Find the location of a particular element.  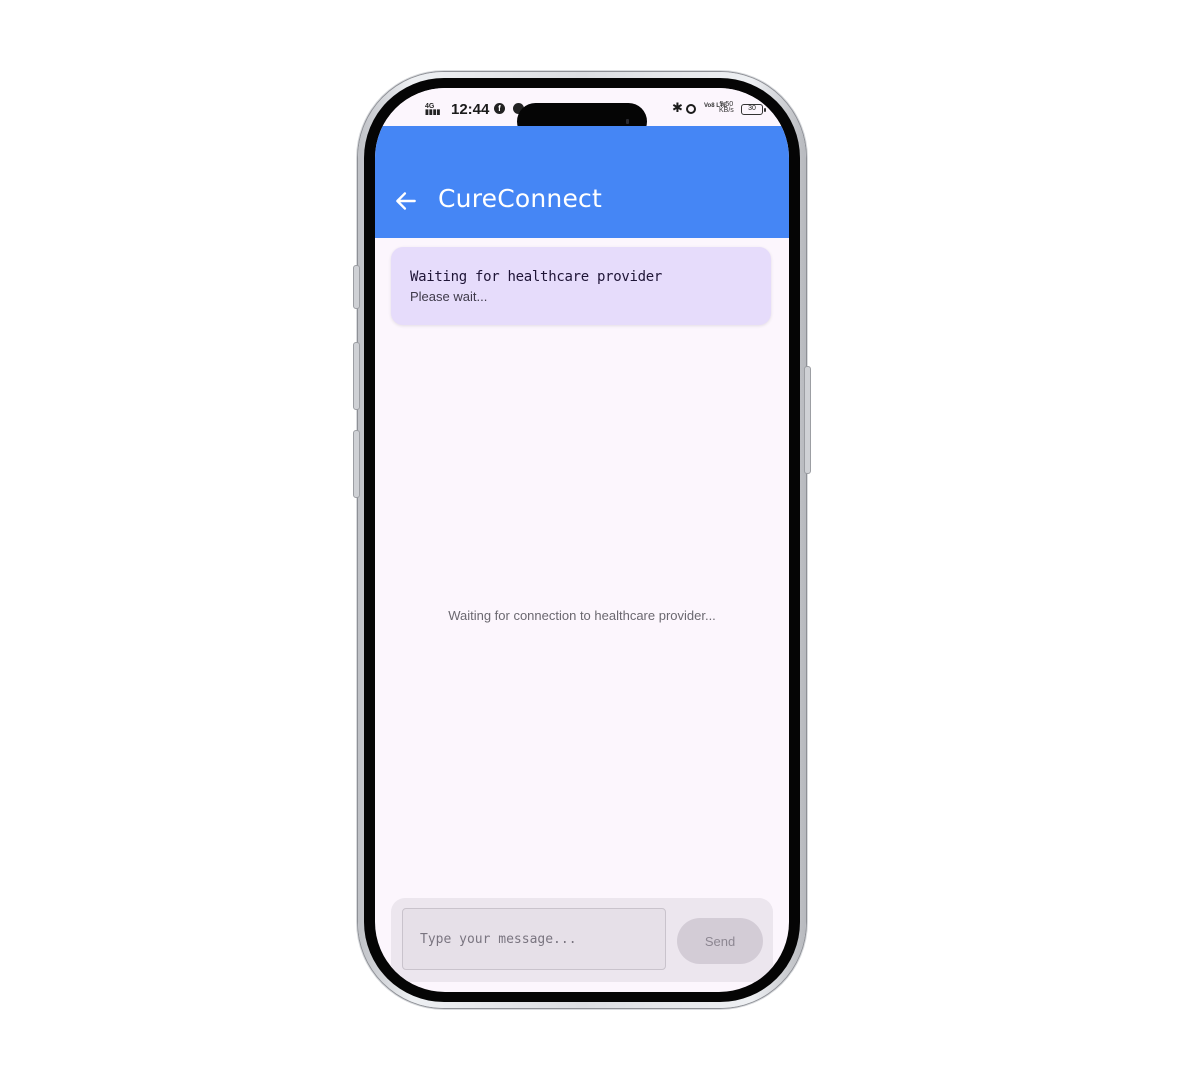

message-input is located at coordinates (534, 939).